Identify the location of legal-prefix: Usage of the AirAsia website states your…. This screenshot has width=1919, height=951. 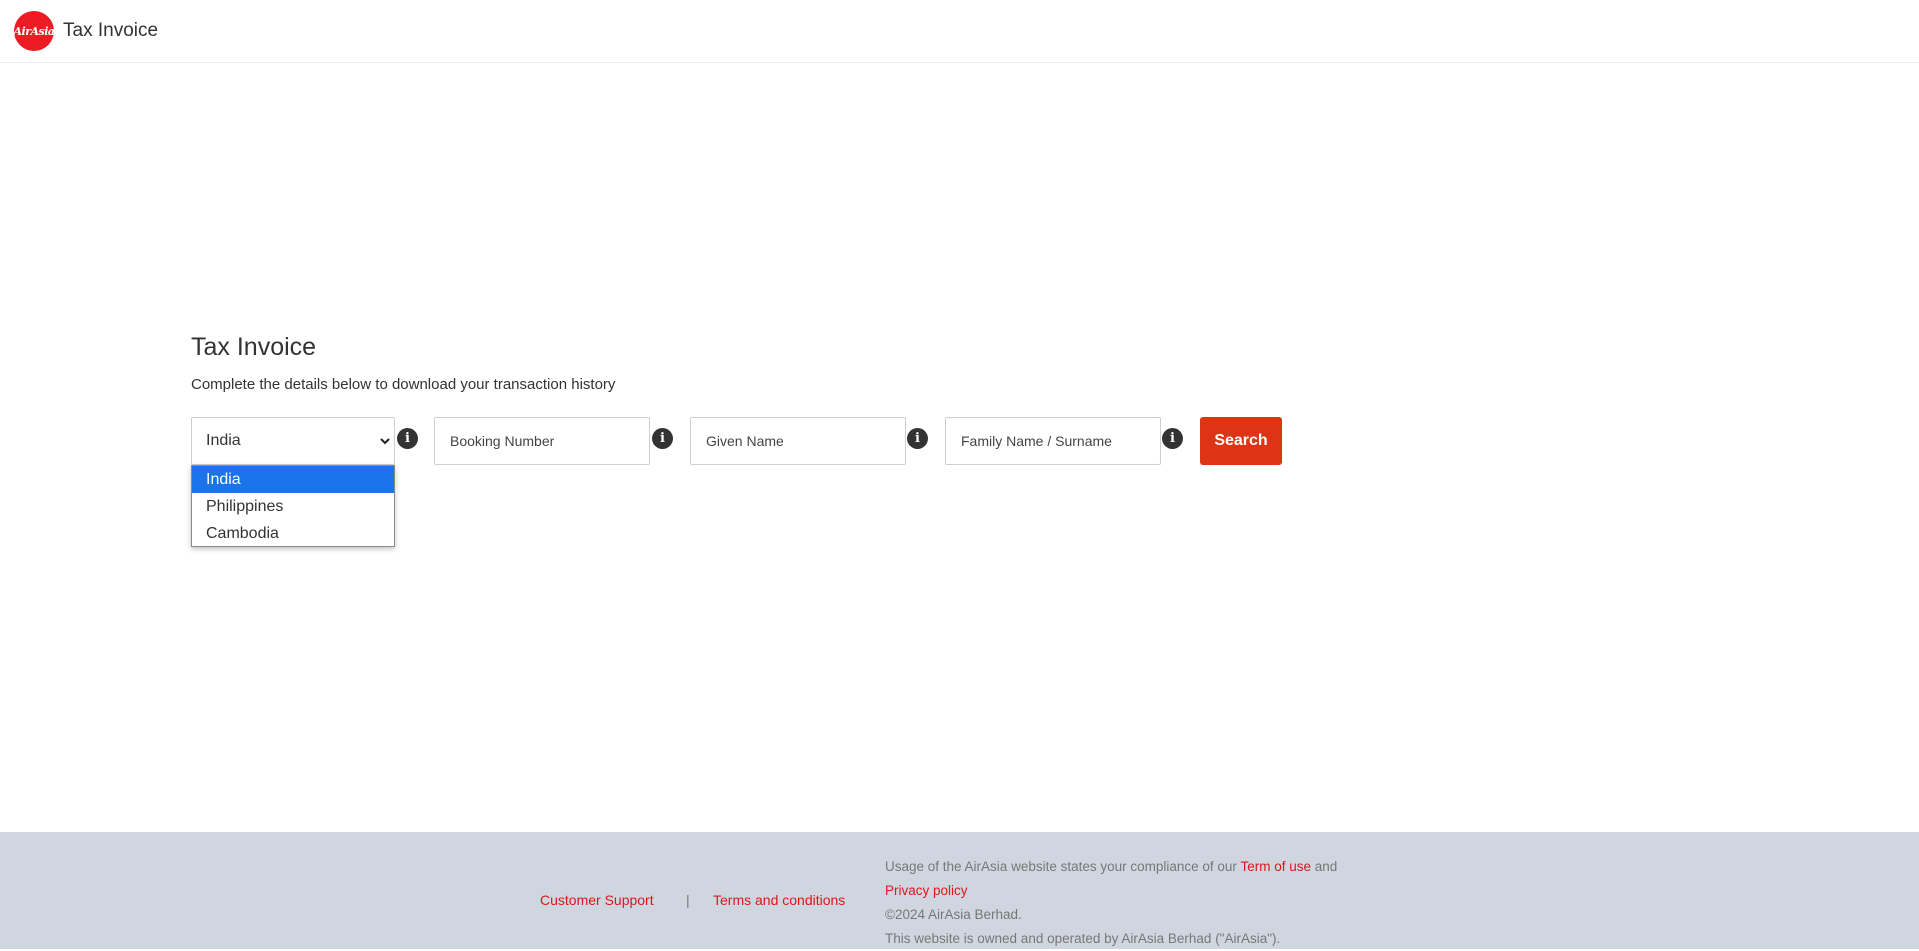
(1061, 866).